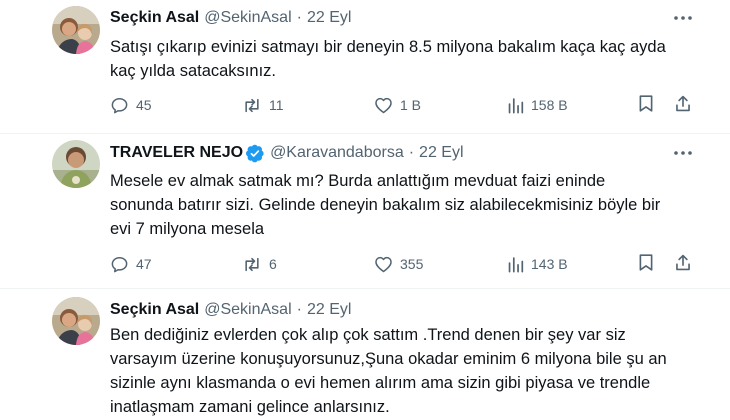 This screenshot has height=420, width=730. I want to click on tweet-actions: 47 6 355 143 B, so click(405, 264).